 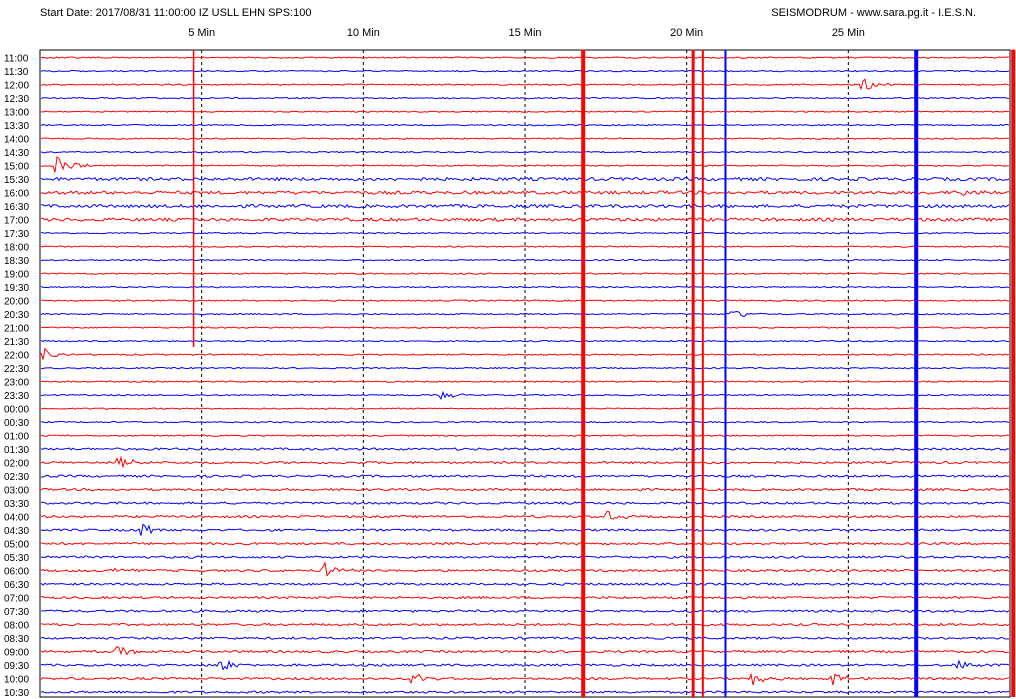 I want to click on row-label-21: 21:30, so click(x=16, y=342).